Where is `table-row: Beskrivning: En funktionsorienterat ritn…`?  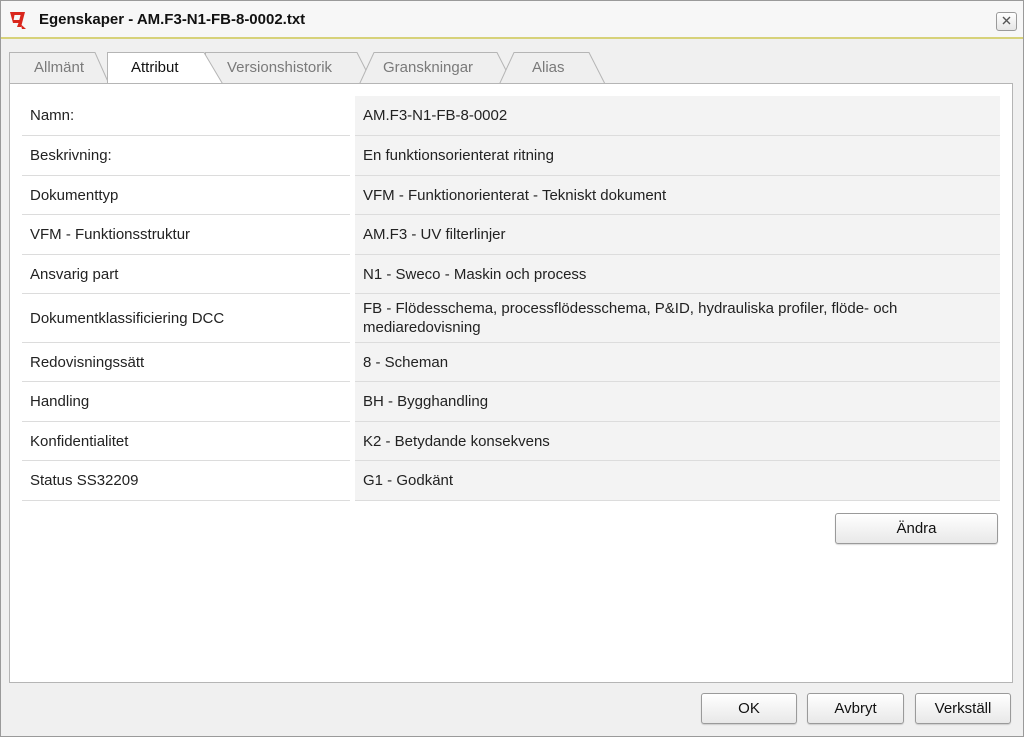
table-row: Beskrivning: En funktionsorienterat ritn… is located at coordinates (511, 156).